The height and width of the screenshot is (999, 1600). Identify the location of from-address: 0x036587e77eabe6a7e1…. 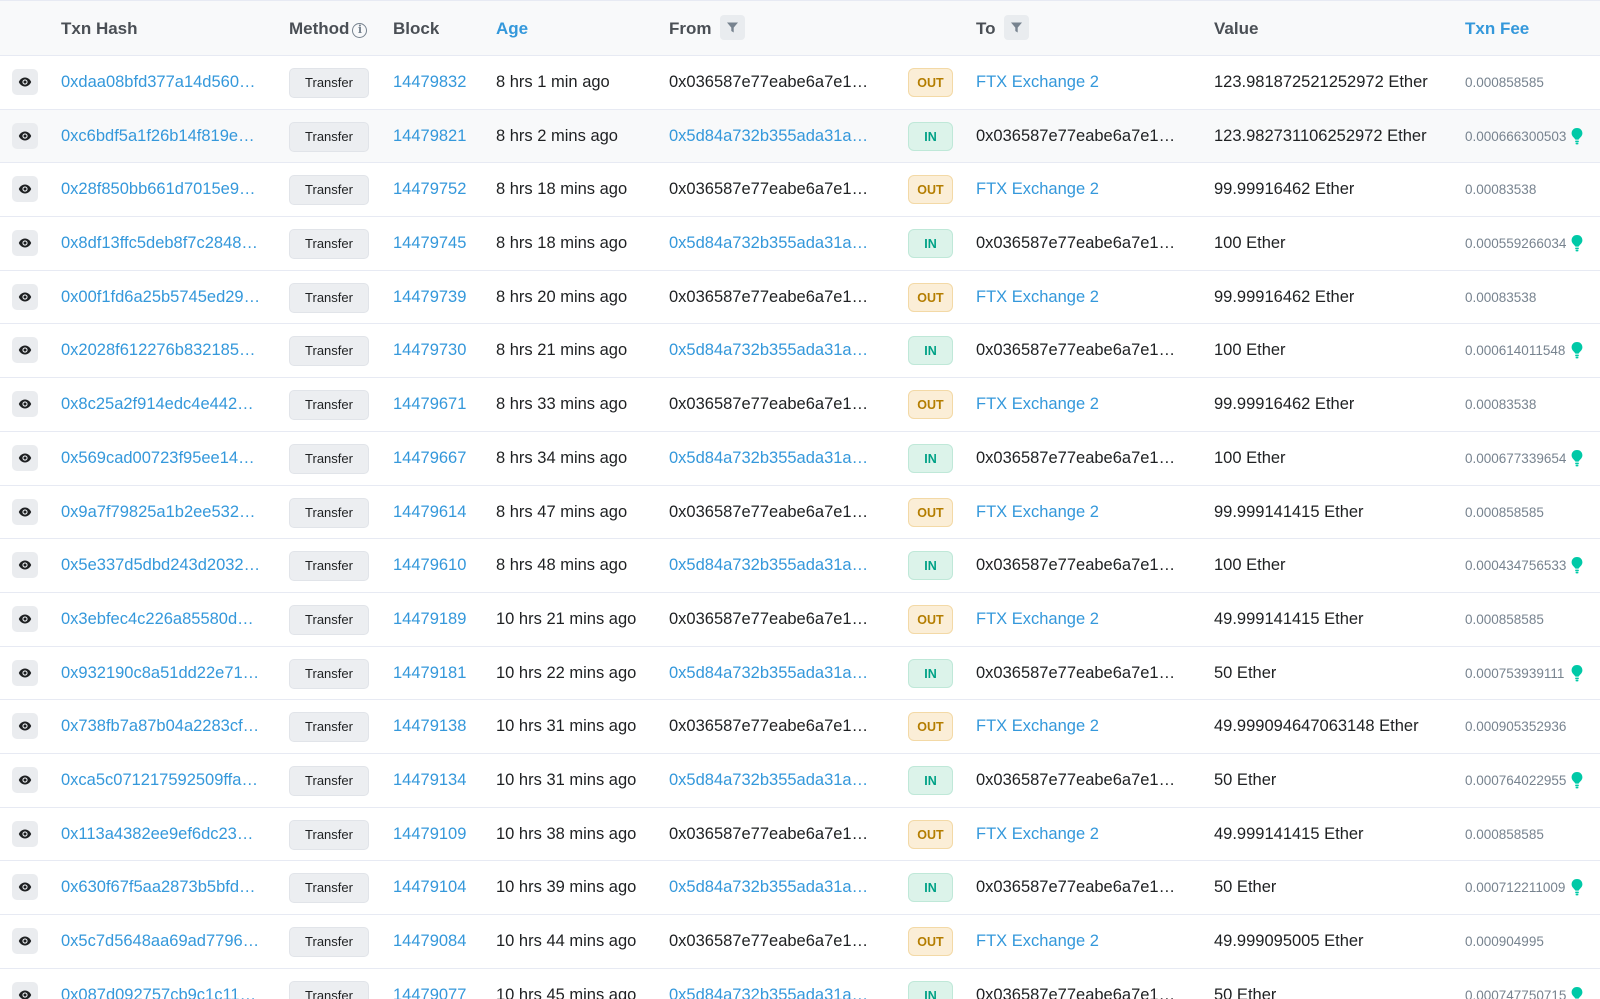
(769, 404).